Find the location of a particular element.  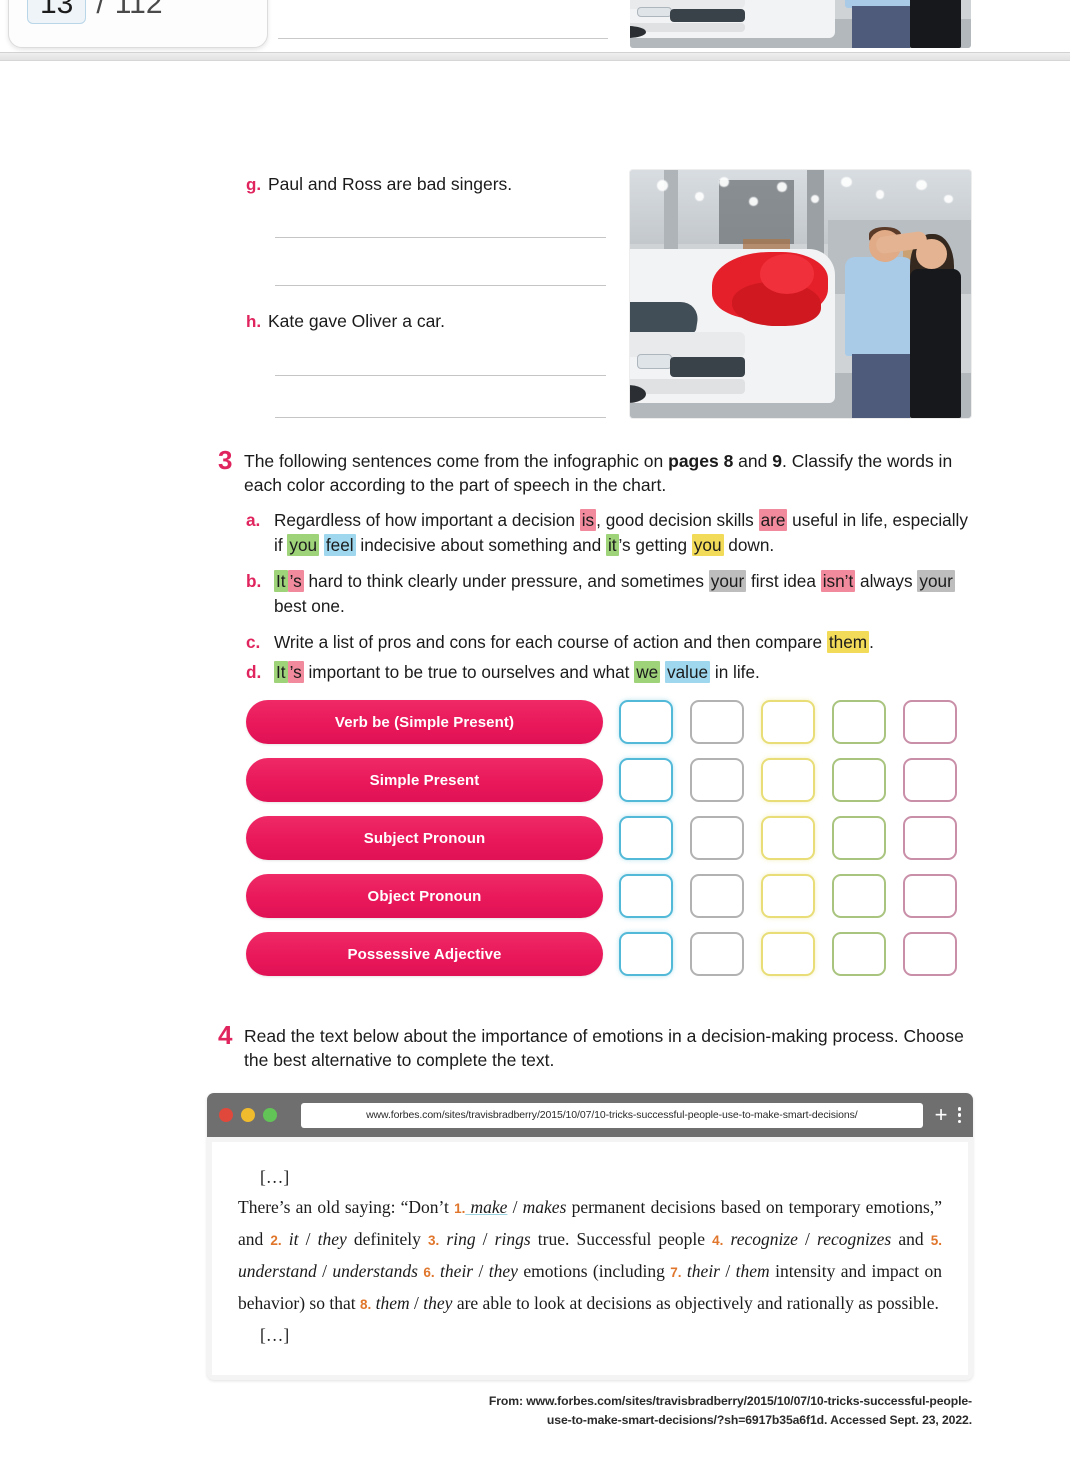

item-label-g: g. is located at coordinates (254, 184).